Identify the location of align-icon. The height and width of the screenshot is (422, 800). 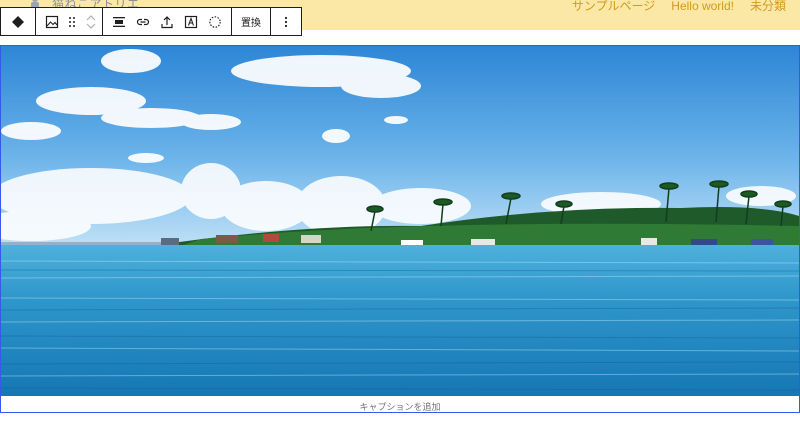
(119, 21).